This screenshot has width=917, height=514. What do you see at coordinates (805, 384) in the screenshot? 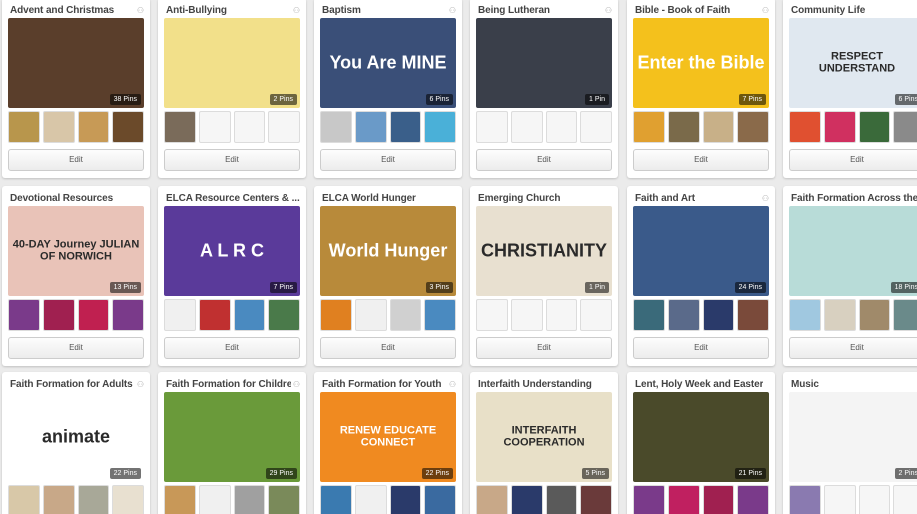
I see `board-title: Music` at bounding box center [805, 384].